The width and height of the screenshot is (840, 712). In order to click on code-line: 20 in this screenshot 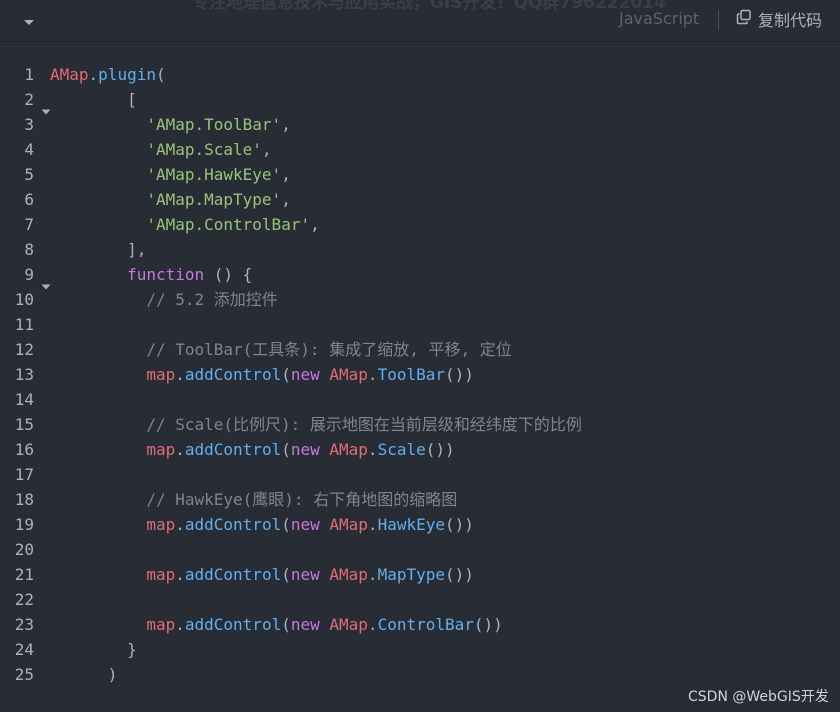, I will do `click(420, 549)`.